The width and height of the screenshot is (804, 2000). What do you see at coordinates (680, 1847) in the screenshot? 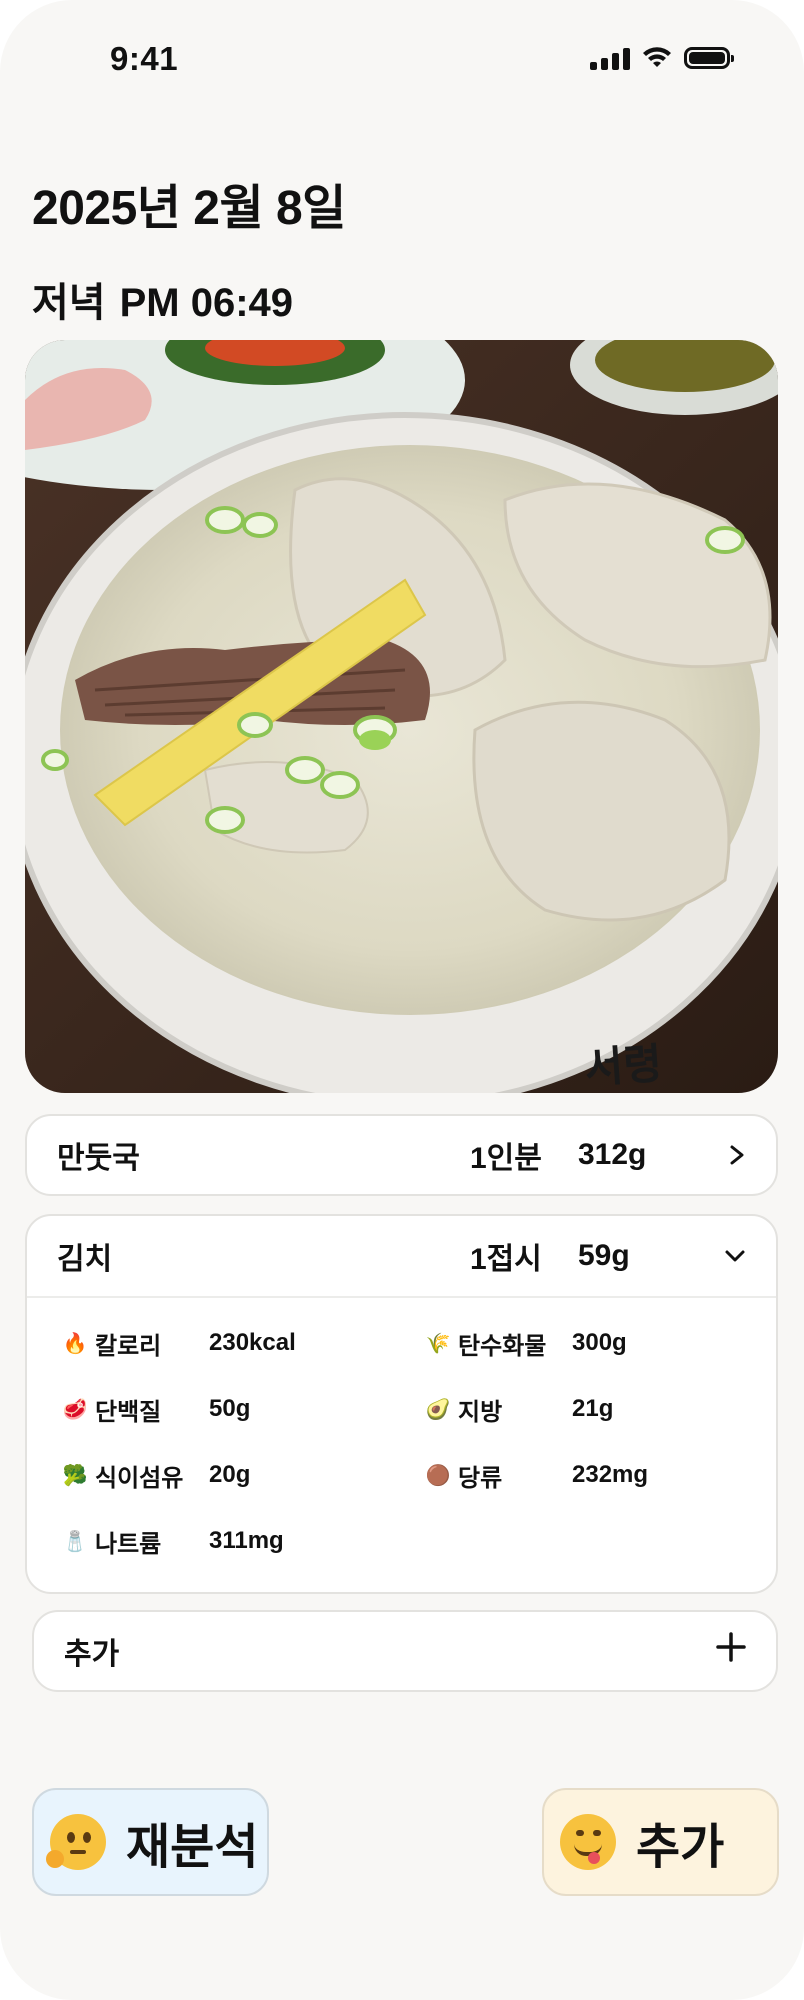
I see `add-label: 추가` at bounding box center [680, 1847].